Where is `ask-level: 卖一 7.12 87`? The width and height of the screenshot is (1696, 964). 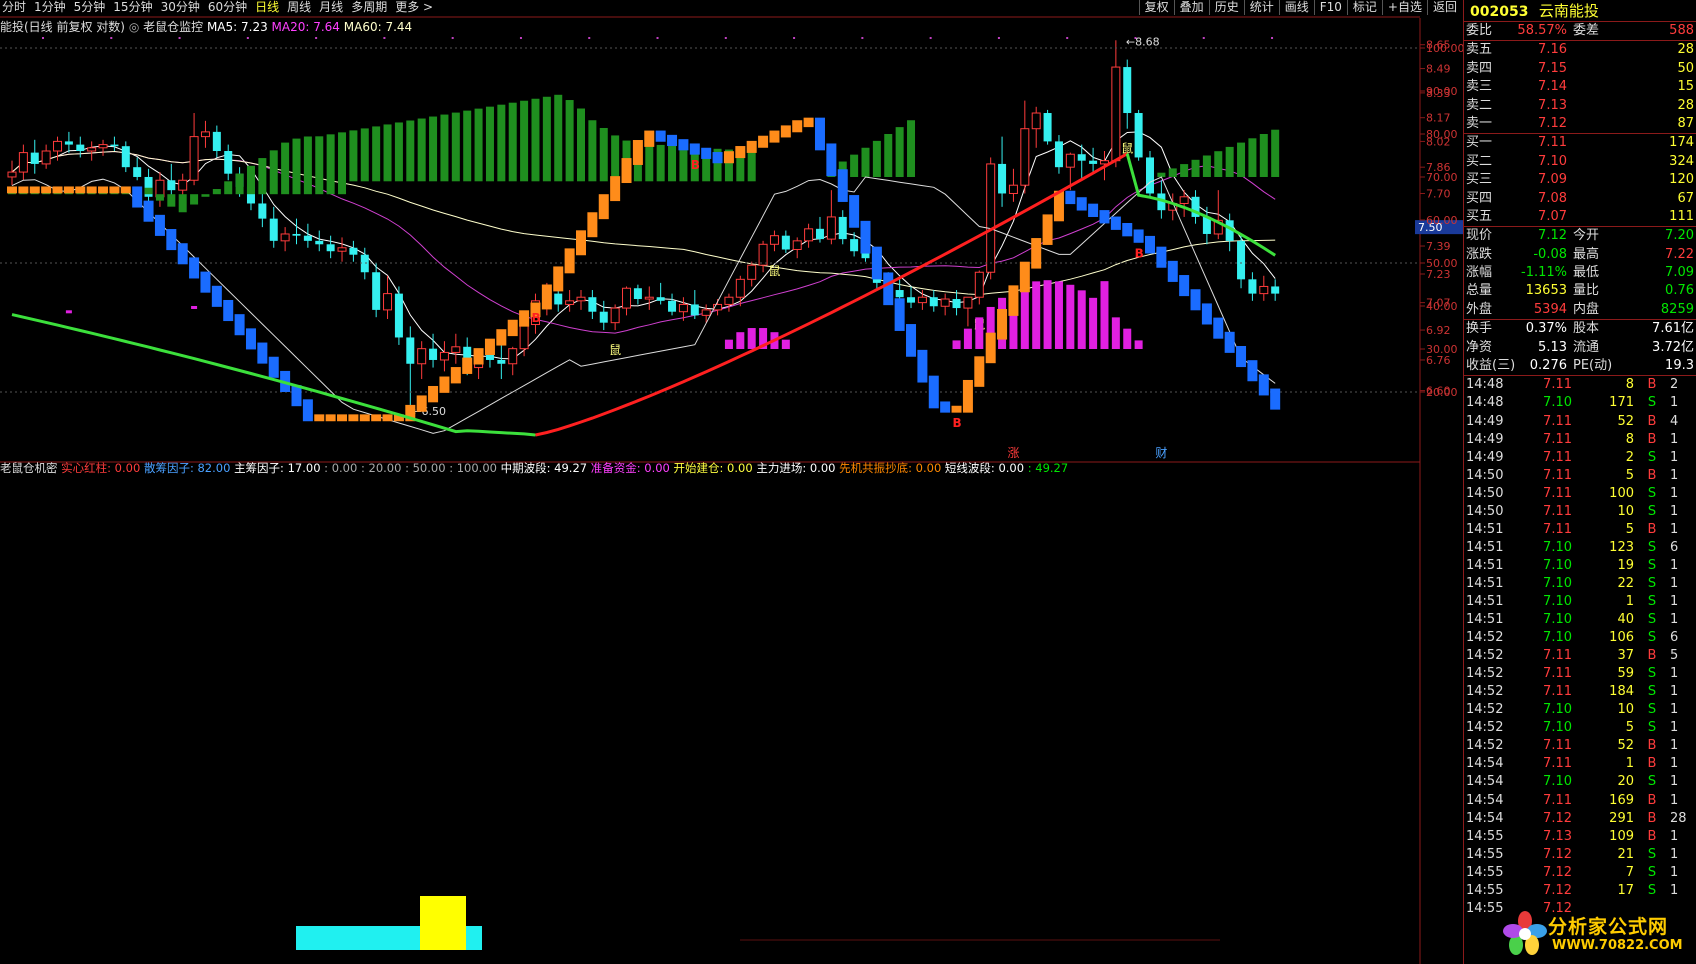
ask-level: 卖一 7.12 87 is located at coordinates (1580, 124).